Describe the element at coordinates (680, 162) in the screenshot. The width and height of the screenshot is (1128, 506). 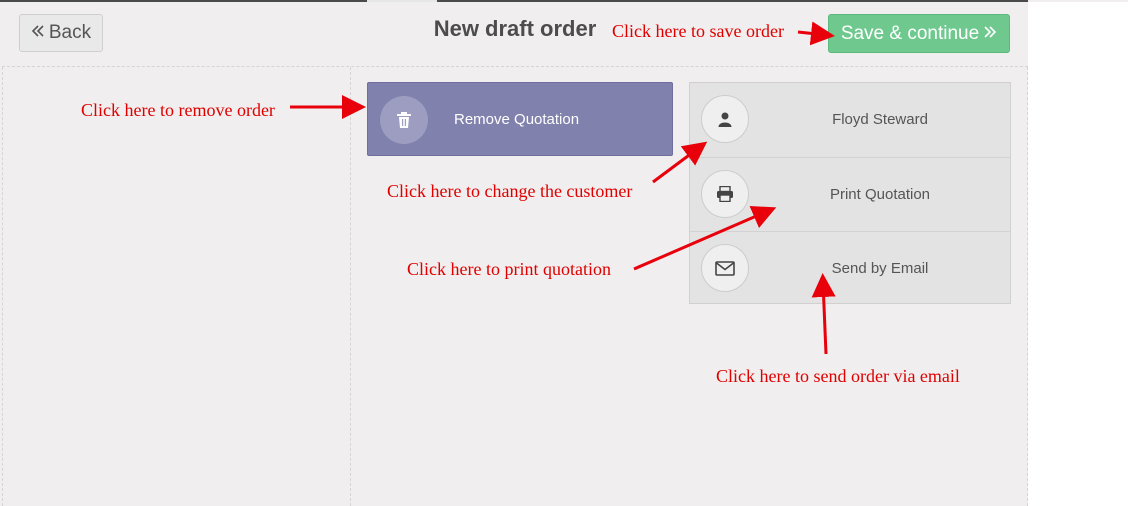
I see `arrow-customer` at that location.